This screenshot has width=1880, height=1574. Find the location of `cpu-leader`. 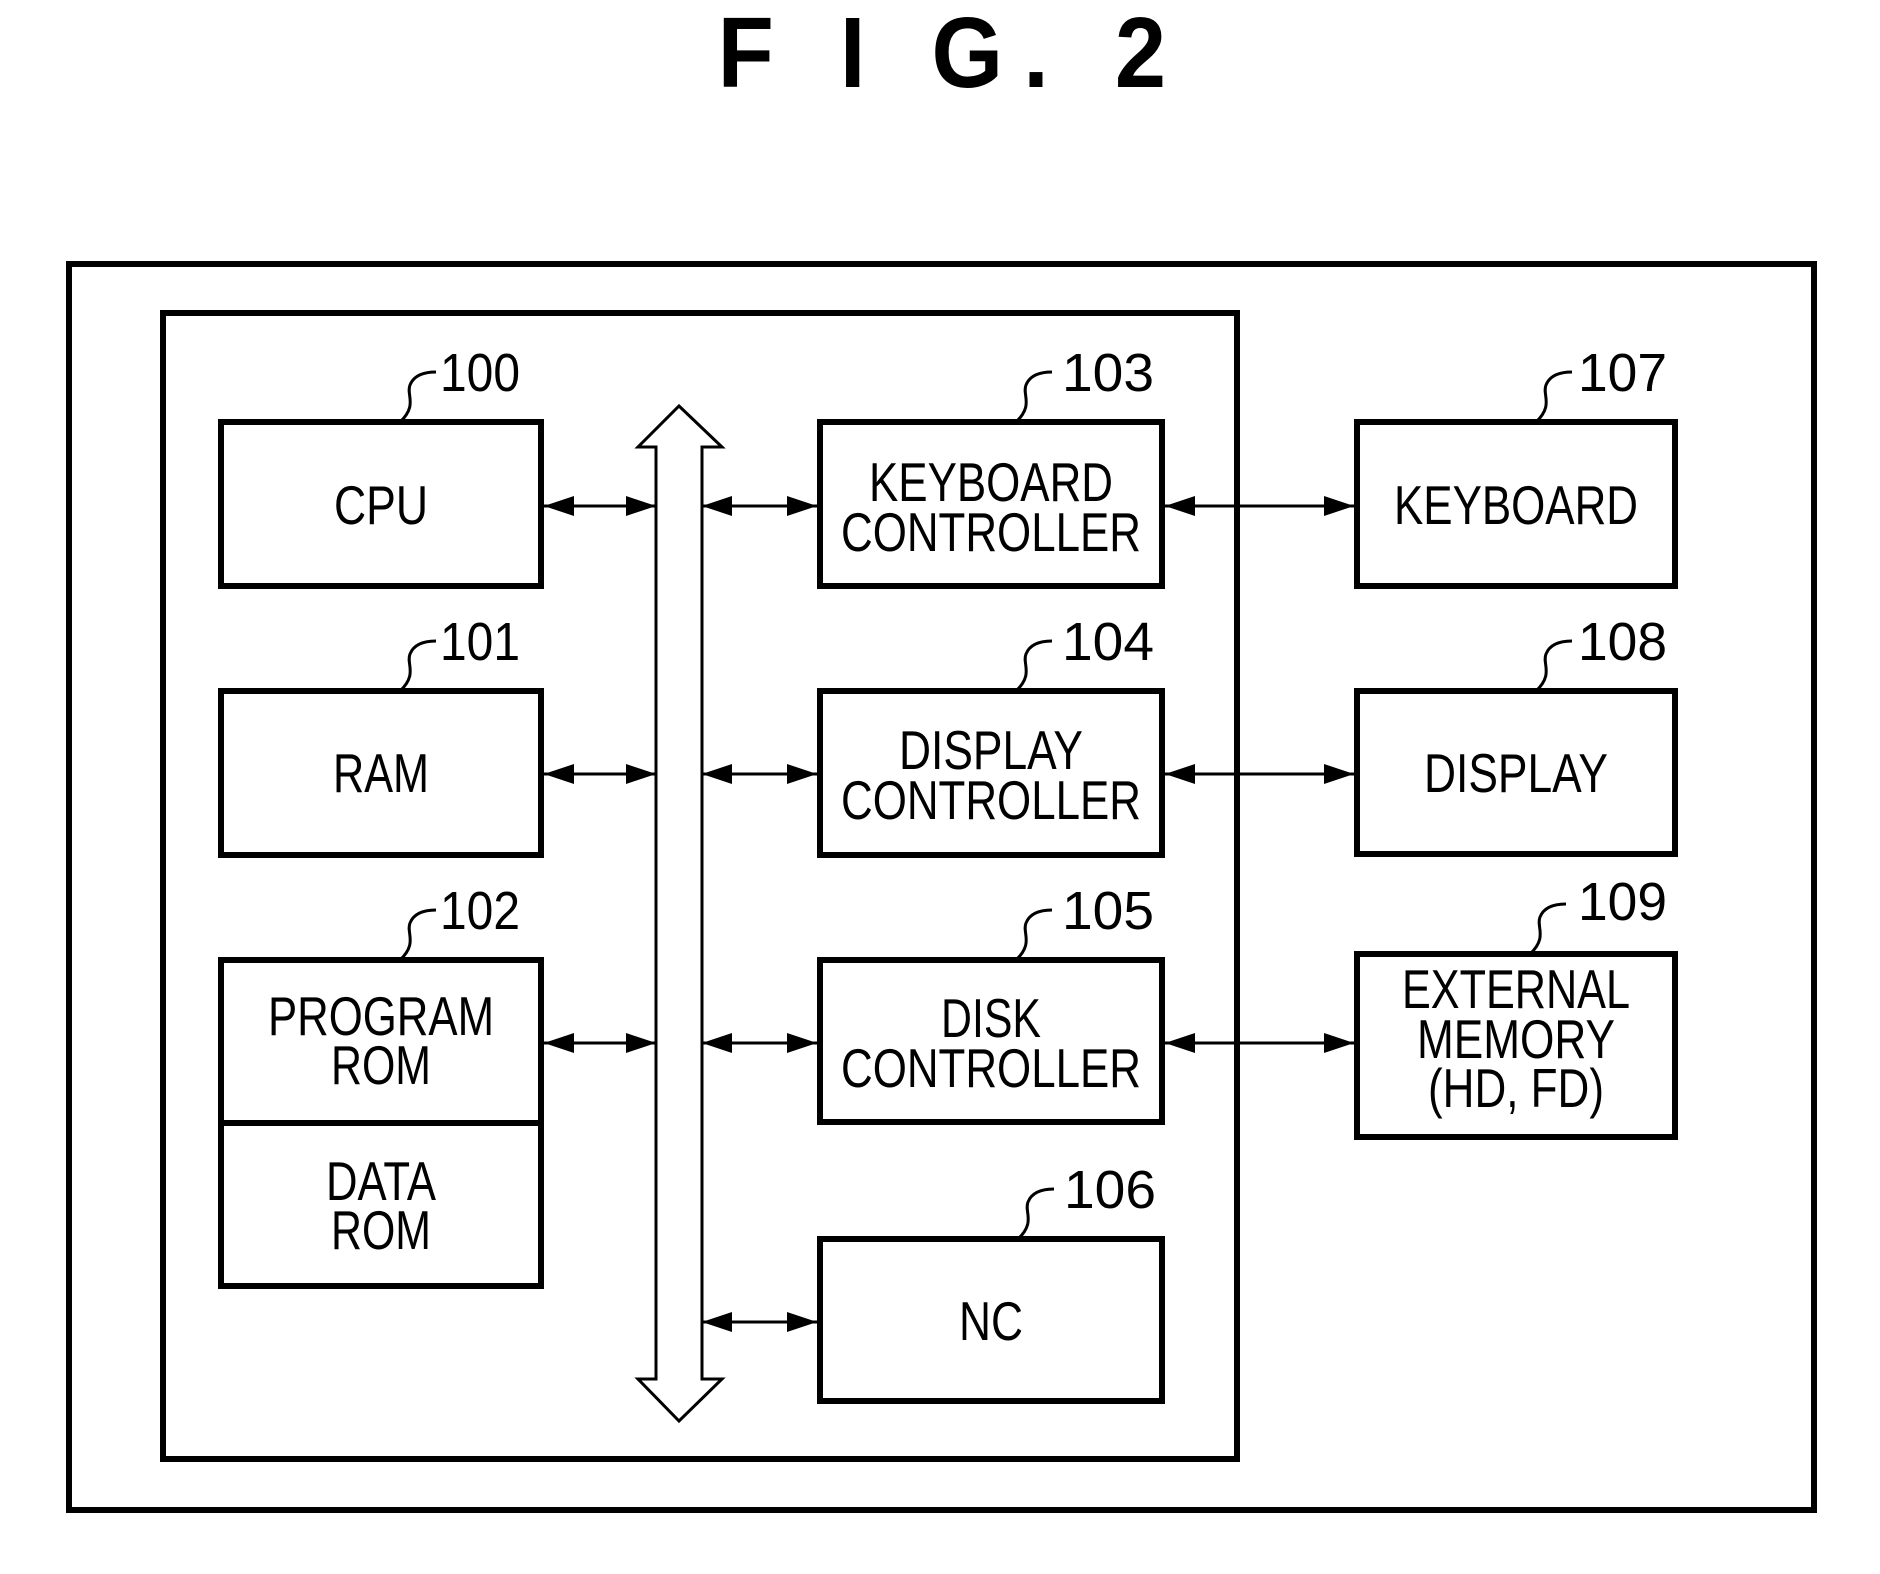

cpu-leader is located at coordinates (417, 397).